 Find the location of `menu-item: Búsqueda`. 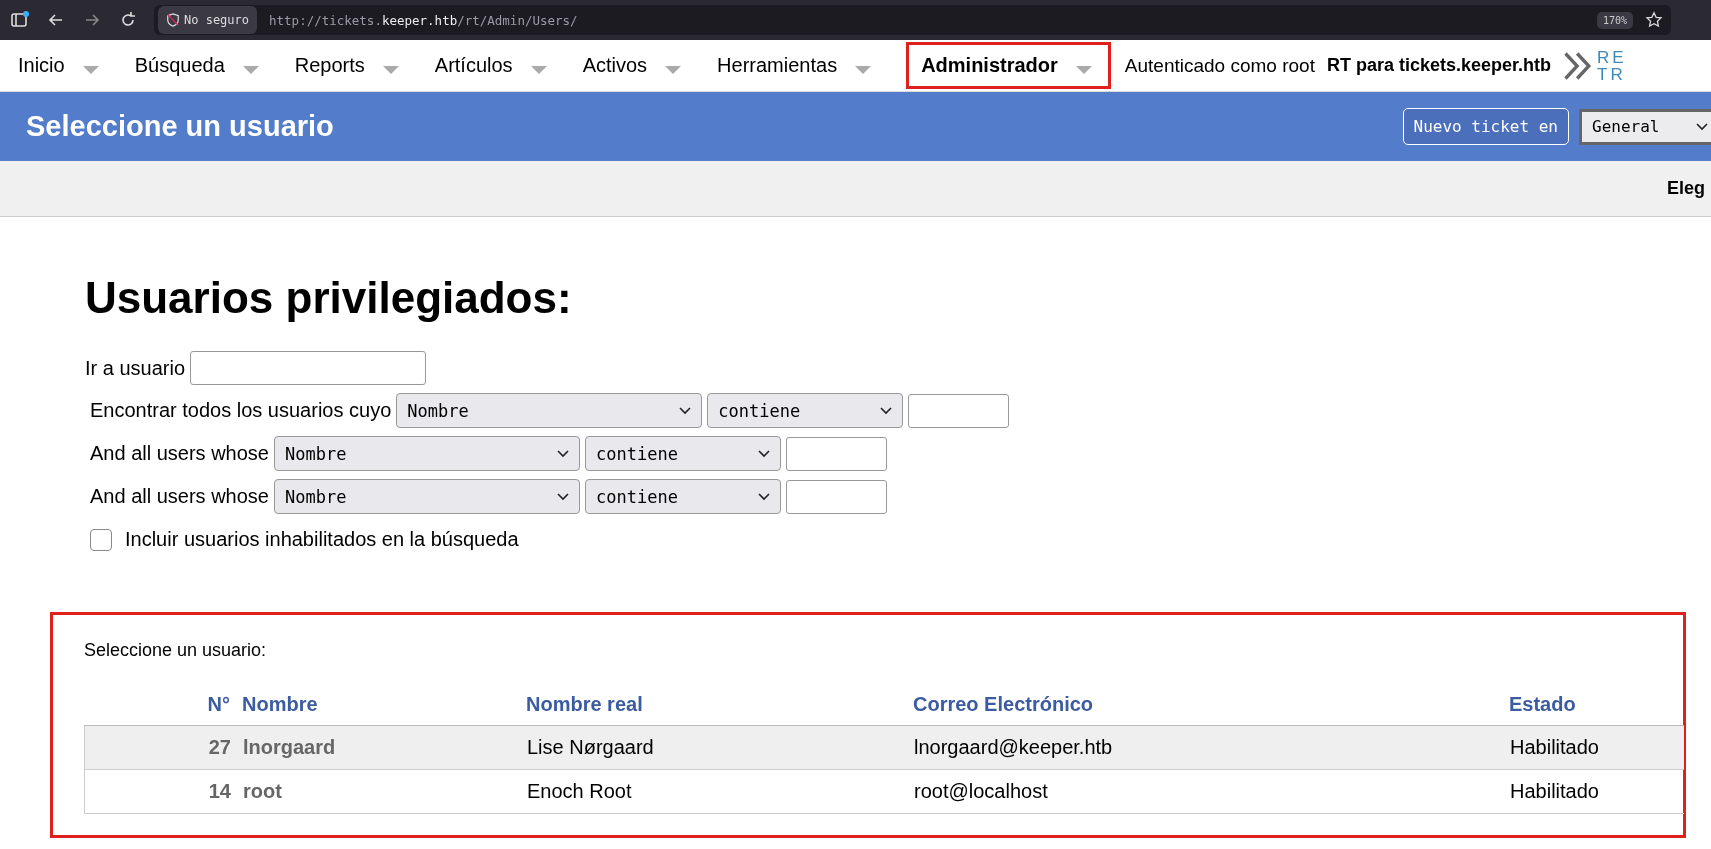

menu-item: Búsqueda is located at coordinates (197, 65).